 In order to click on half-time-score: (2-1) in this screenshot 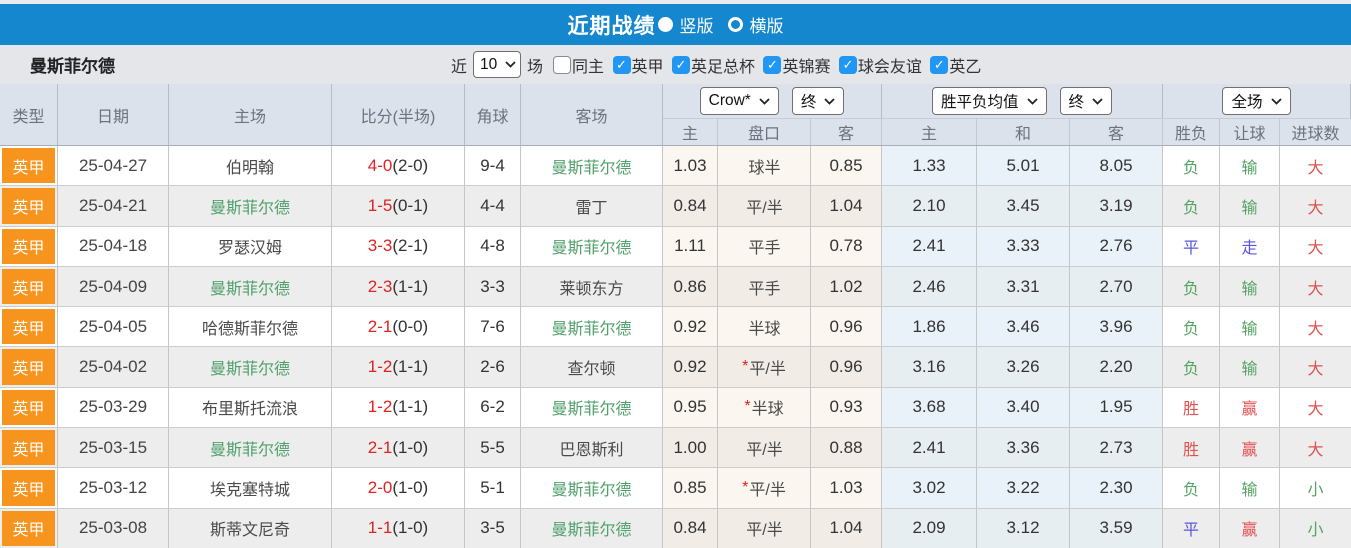, I will do `click(410, 246)`.